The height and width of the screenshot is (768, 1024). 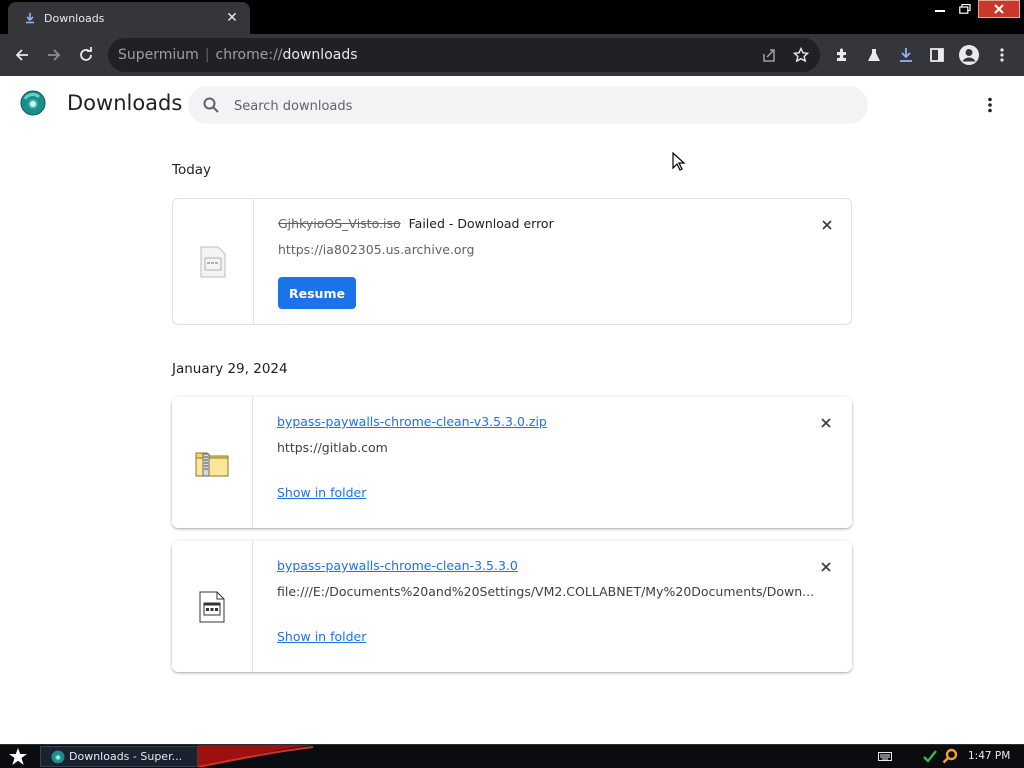 What do you see at coordinates (230, 369) in the screenshot?
I see `date-heading: January 29, 2024` at bounding box center [230, 369].